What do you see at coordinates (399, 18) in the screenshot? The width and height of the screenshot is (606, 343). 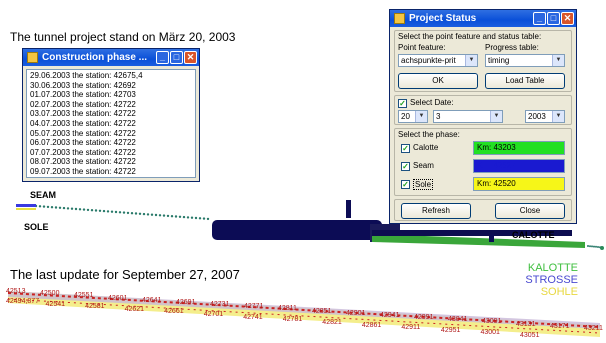 I see `app-icon` at bounding box center [399, 18].